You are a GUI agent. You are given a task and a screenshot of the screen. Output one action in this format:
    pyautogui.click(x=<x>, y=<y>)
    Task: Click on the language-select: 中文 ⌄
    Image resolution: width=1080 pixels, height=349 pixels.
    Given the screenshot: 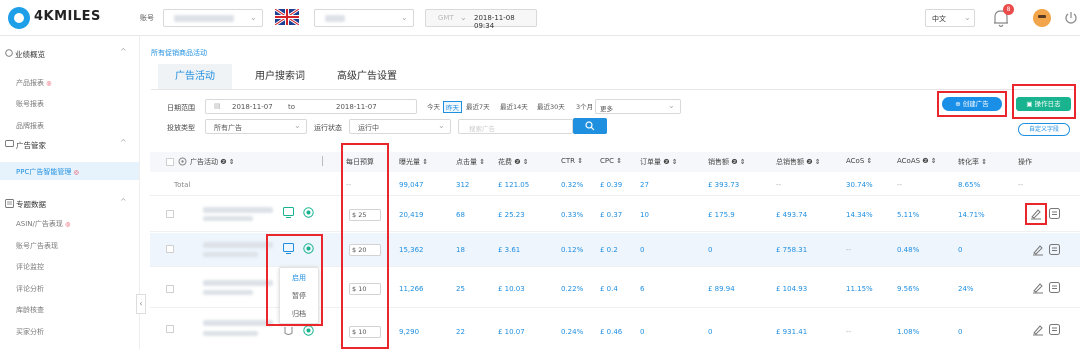 What is the action you would take?
    pyautogui.click(x=950, y=18)
    